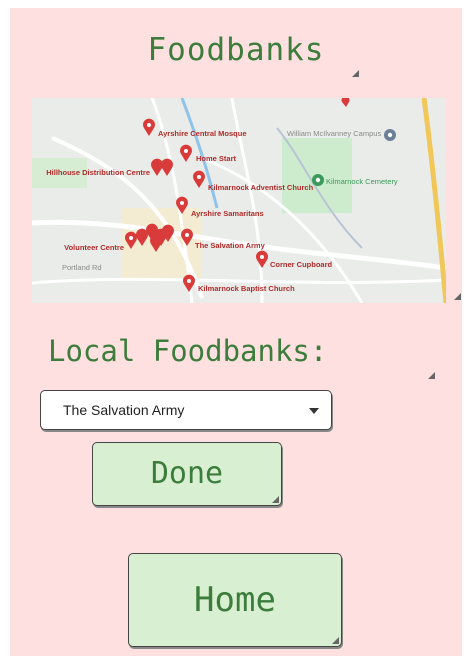 This screenshot has width=464, height=656. Describe the element at coordinates (186, 410) in the screenshot. I see `foodbank-dropdown: The Salvation Army` at that location.